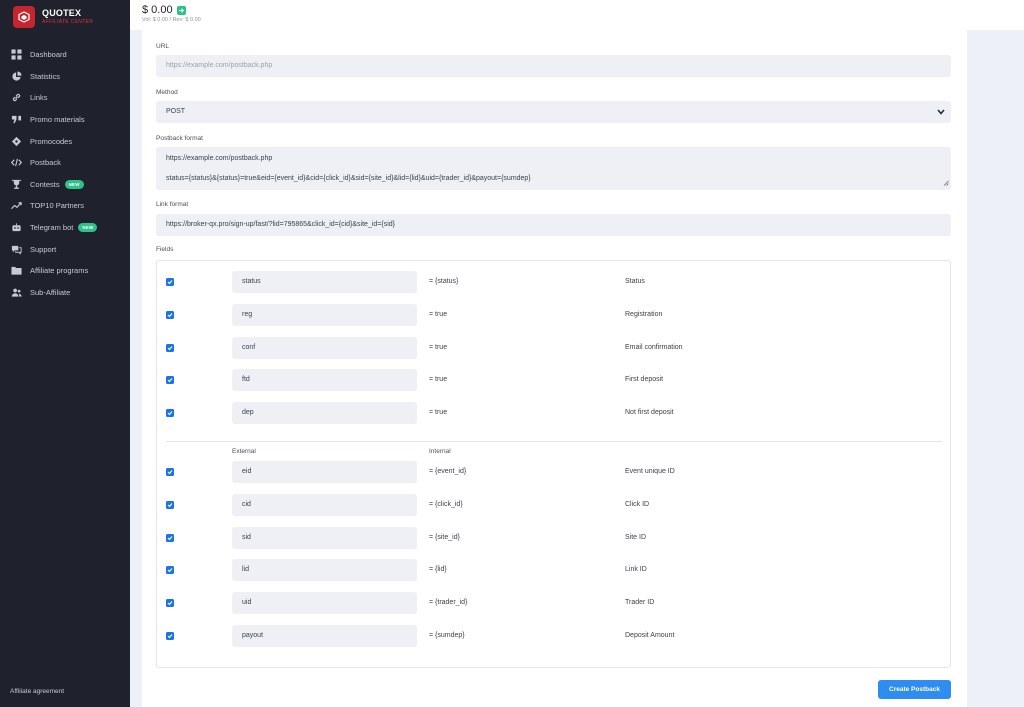 This screenshot has height=707, width=1024. What do you see at coordinates (649, 412) in the screenshot?
I see `field-description: Not first deposit` at bounding box center [649, 412].